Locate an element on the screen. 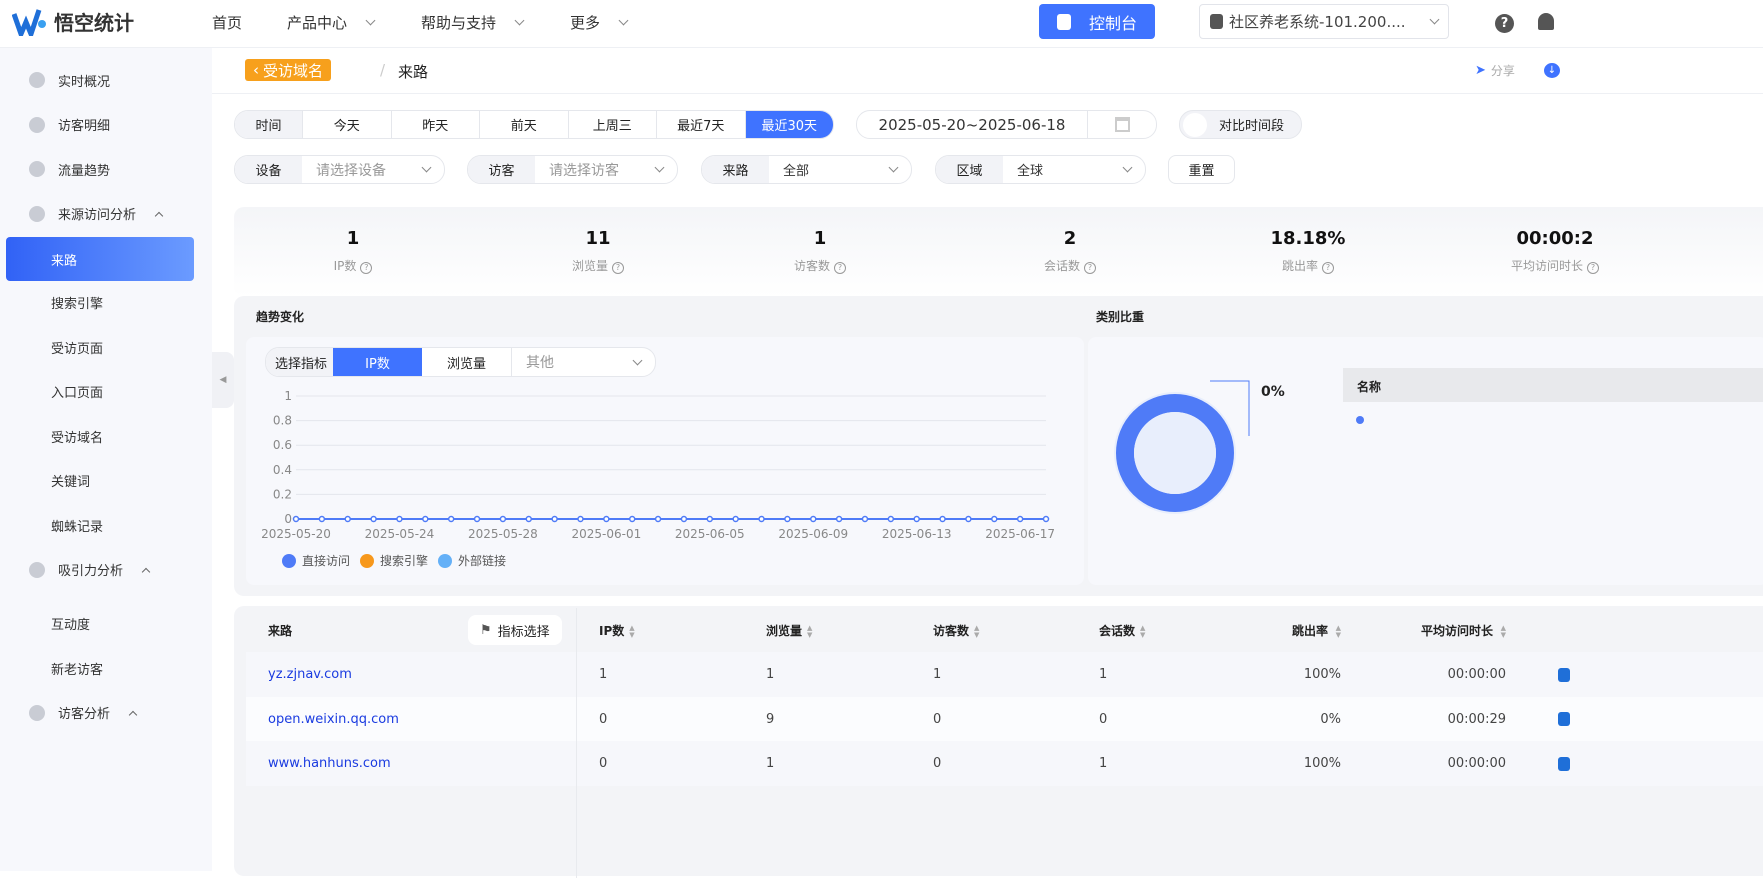  column-header: 跳出率 ▲ ▼ is located at coordinates (1303, 630).